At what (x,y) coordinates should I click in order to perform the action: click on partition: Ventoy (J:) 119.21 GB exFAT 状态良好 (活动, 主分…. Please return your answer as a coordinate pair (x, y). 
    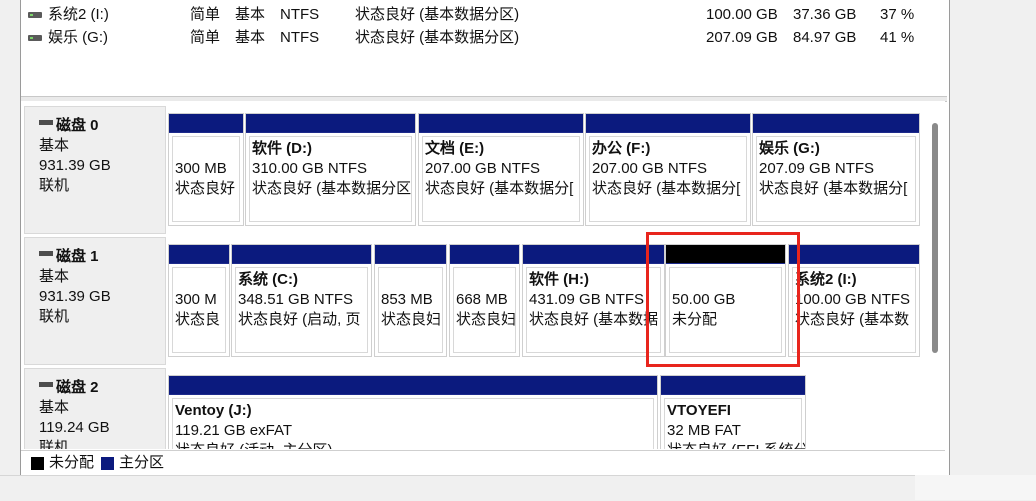
    Looking at the image, I should click on (413, 412).